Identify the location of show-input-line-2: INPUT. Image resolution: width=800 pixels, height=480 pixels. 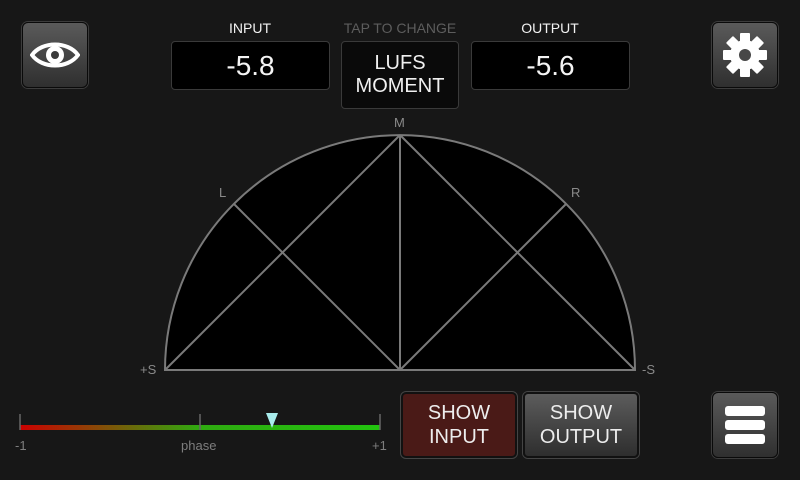
(459, 437).